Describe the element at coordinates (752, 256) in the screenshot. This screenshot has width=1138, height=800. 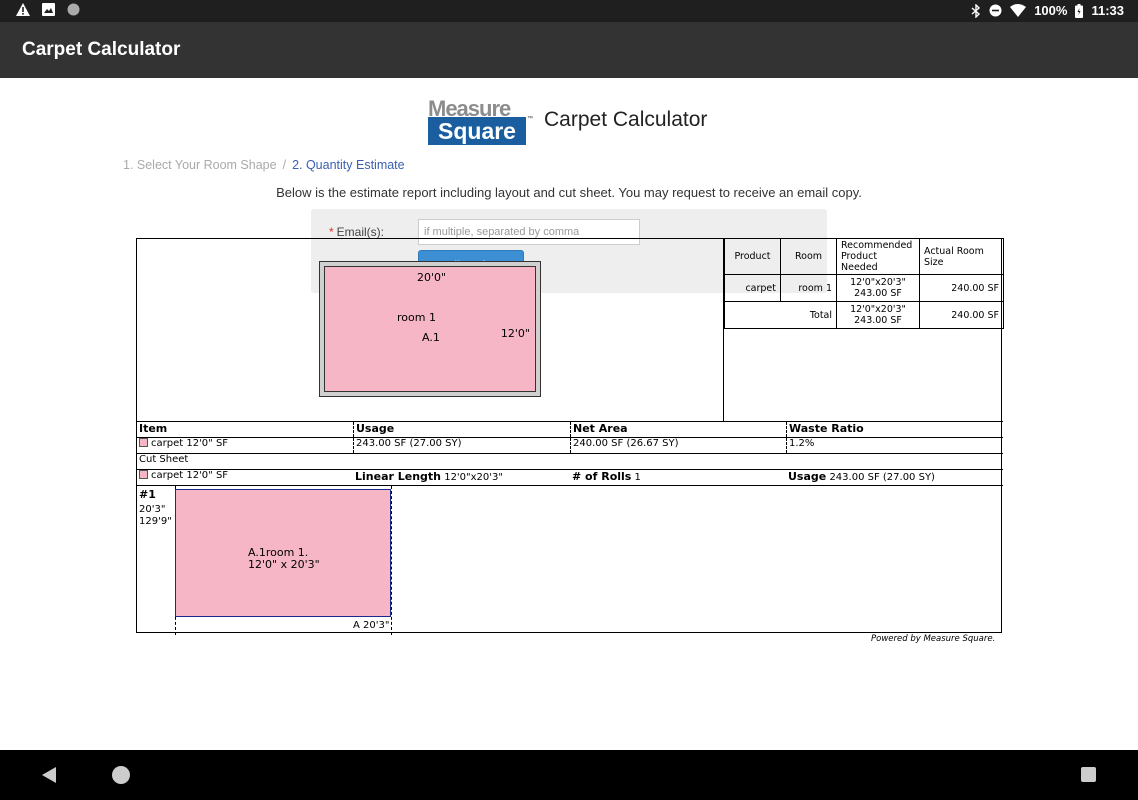
I see `summary-header-product: Product` at that location.